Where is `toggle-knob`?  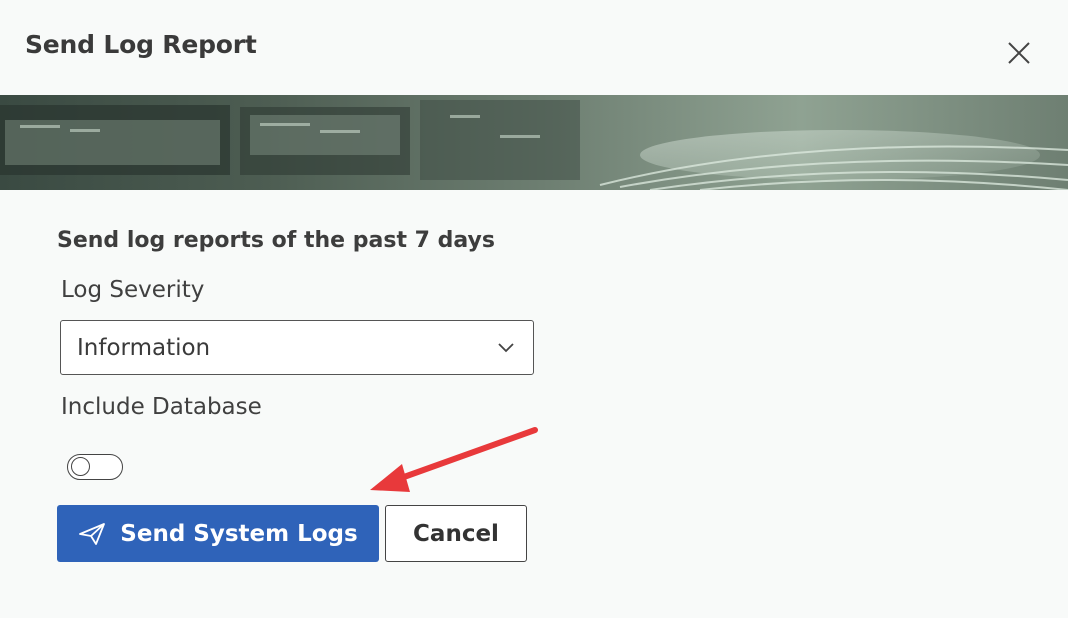
toggle-knob is located at coordinates (80, 466).